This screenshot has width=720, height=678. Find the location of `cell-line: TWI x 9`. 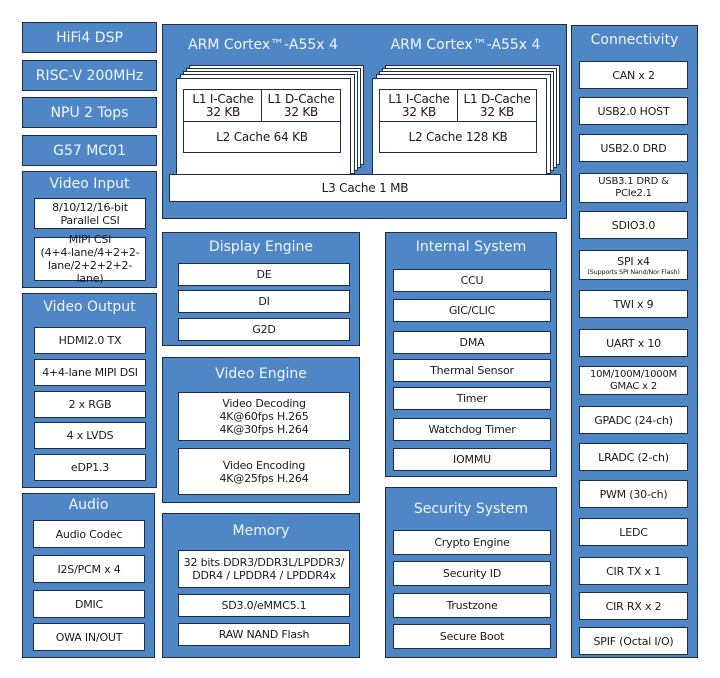

cell-line: TWI x 9 is located at coordinates (633, 304).